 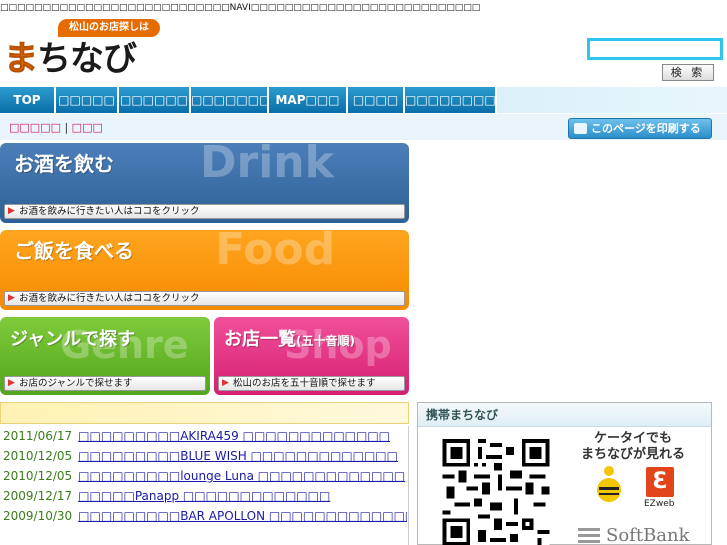 I want to click on genre-banner-link-bar: ▶ お店のジャンルで探せます, so click(x=105, y=383).